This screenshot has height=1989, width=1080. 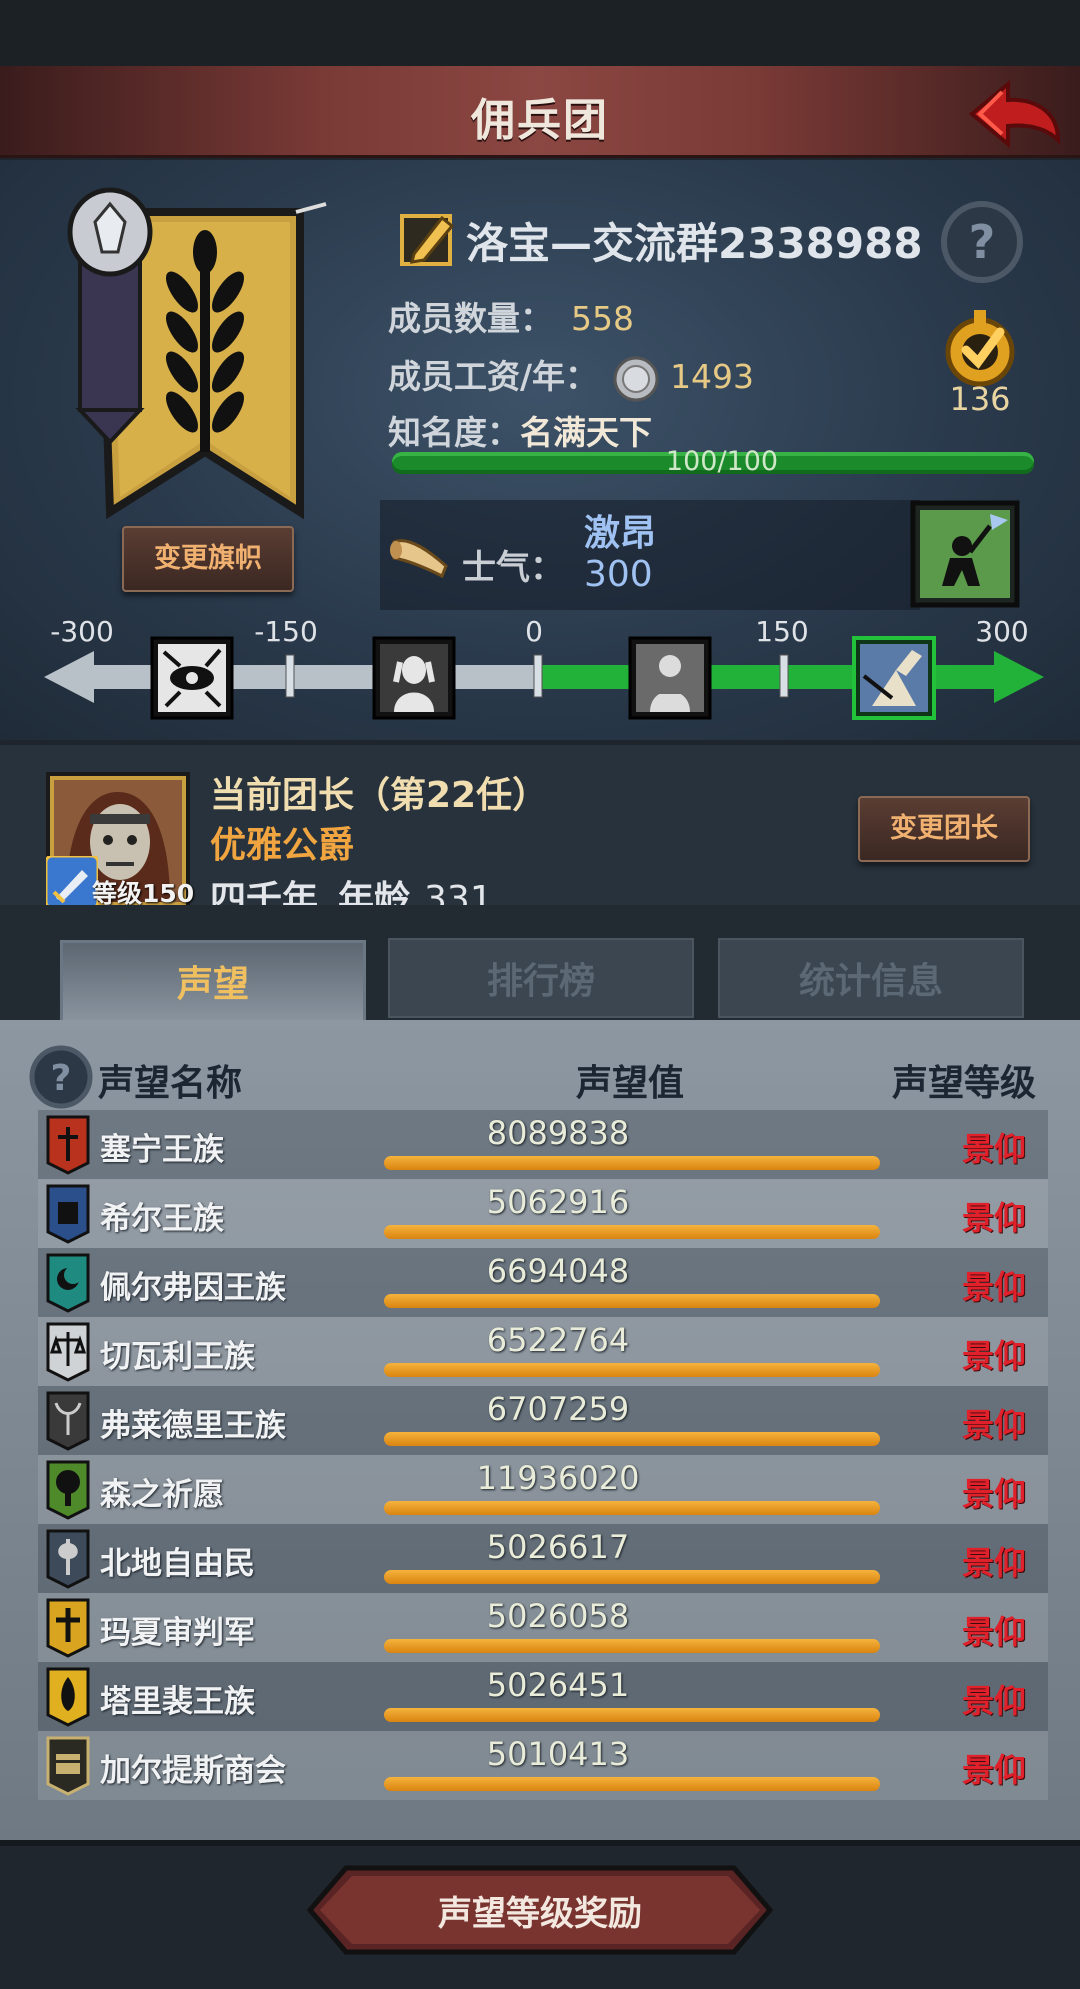 What do you see at coordinates (540, 120) in the screenshot?
I see `page-title: 佣兵团` at bounding box center [540, 120].